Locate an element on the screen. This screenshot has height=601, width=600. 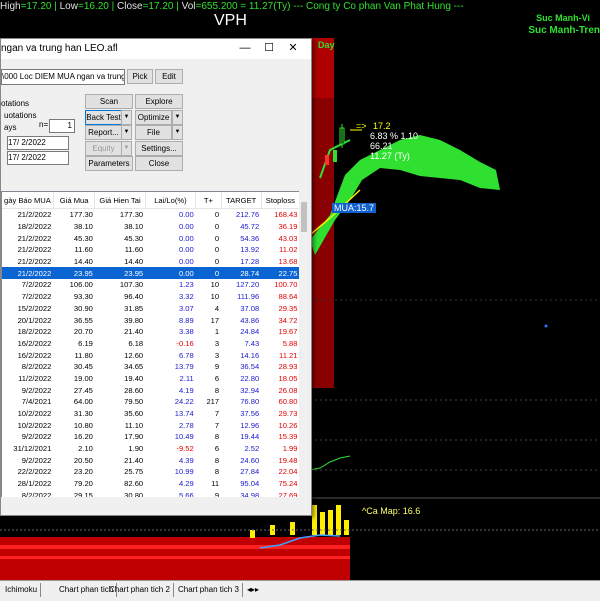
pct-annotation: 6.83 % 1.10 is located at coordinates (394, 136).